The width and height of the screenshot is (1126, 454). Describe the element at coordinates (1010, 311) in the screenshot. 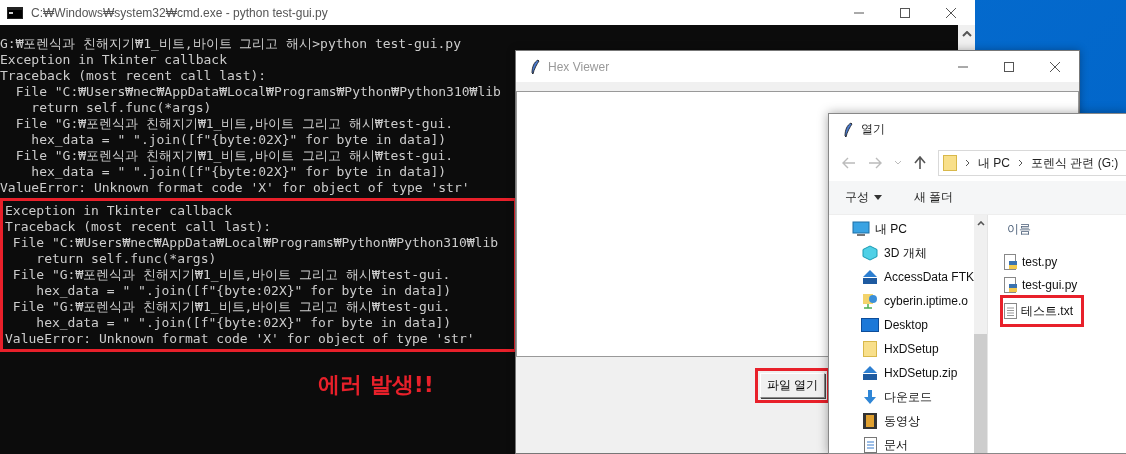

I see `text-file-icon` at that location.